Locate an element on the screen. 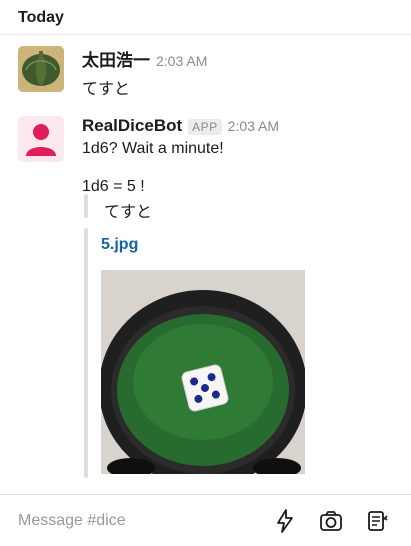  quote-text: てすと is located at coordinates (128, 212).